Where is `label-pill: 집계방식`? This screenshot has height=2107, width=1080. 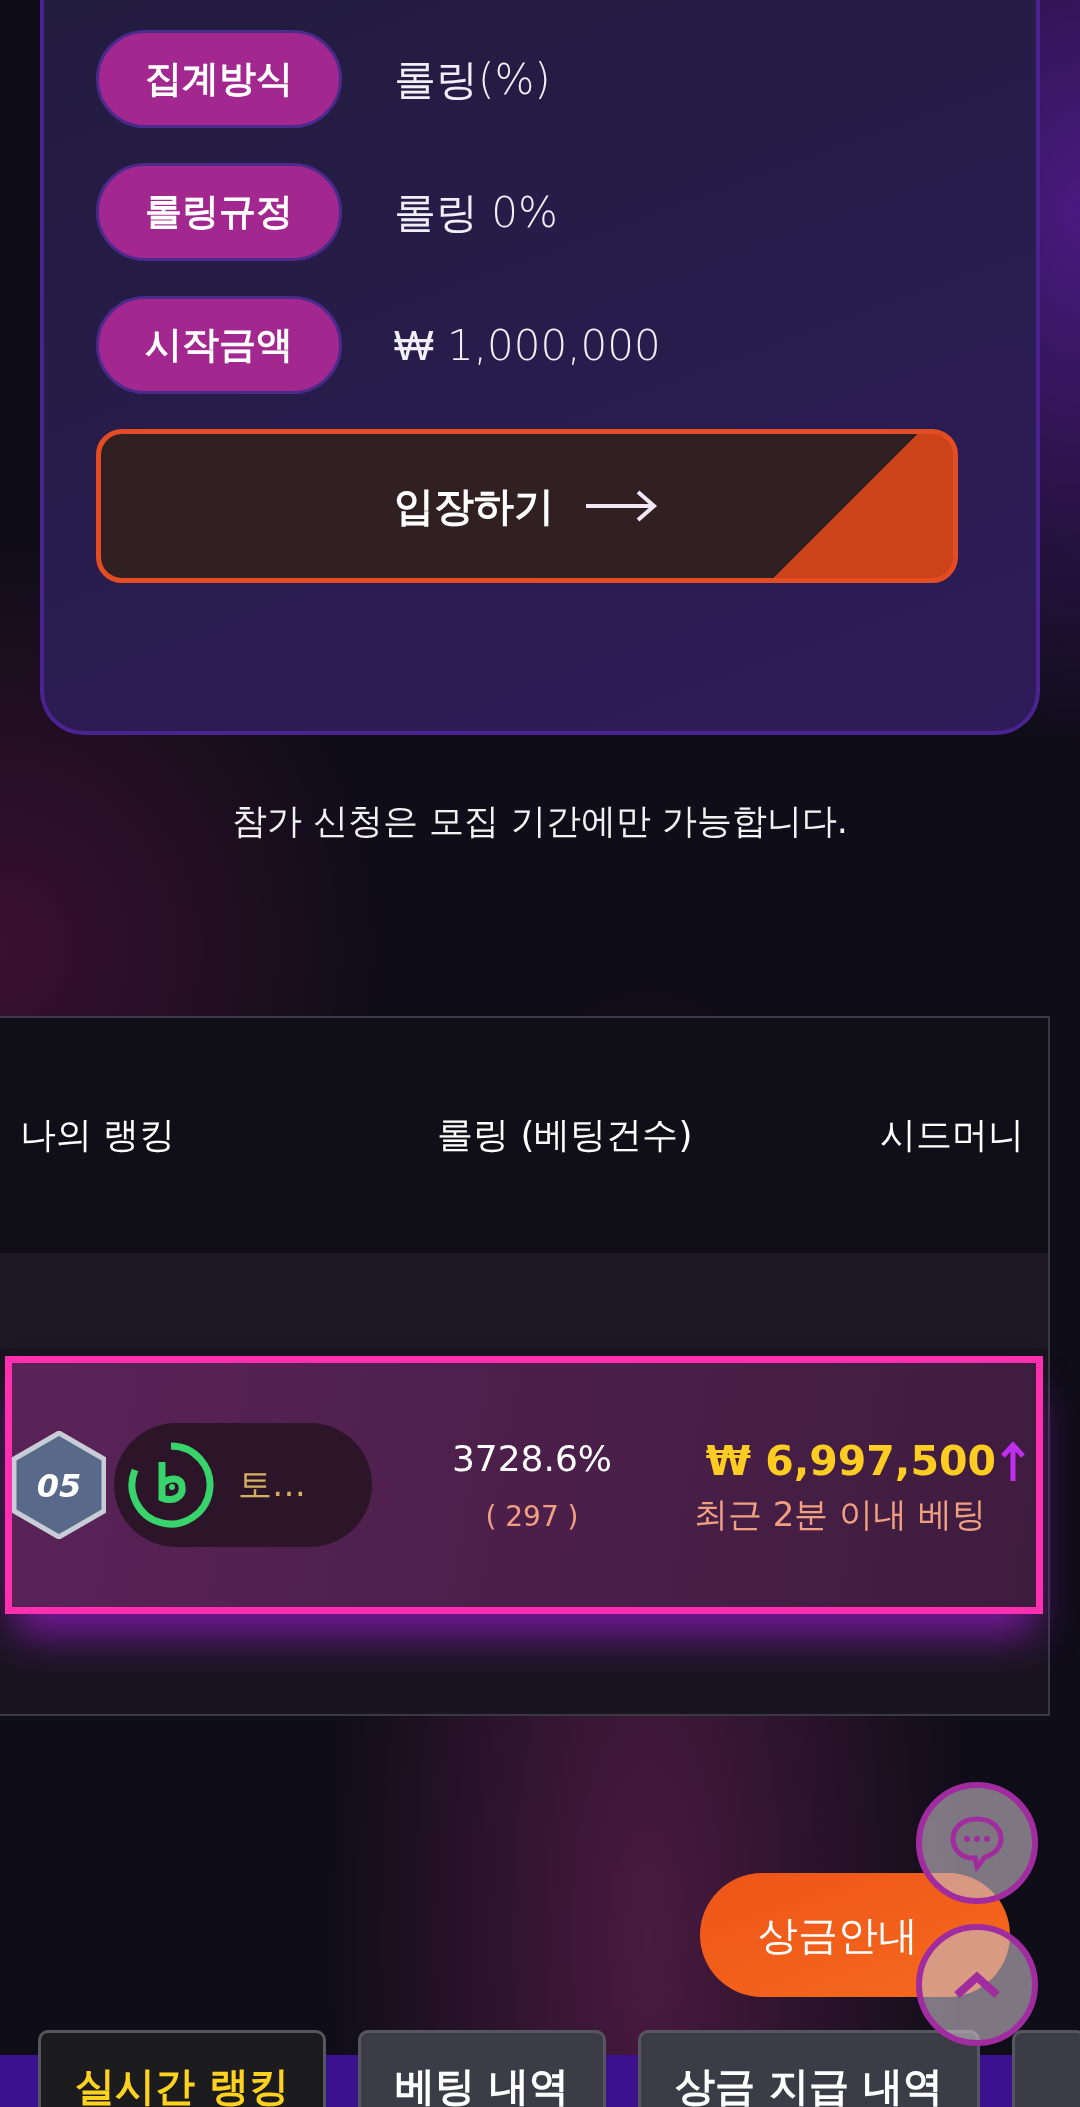 label-pill: 집계방식 is located at coordinates (219, 79).